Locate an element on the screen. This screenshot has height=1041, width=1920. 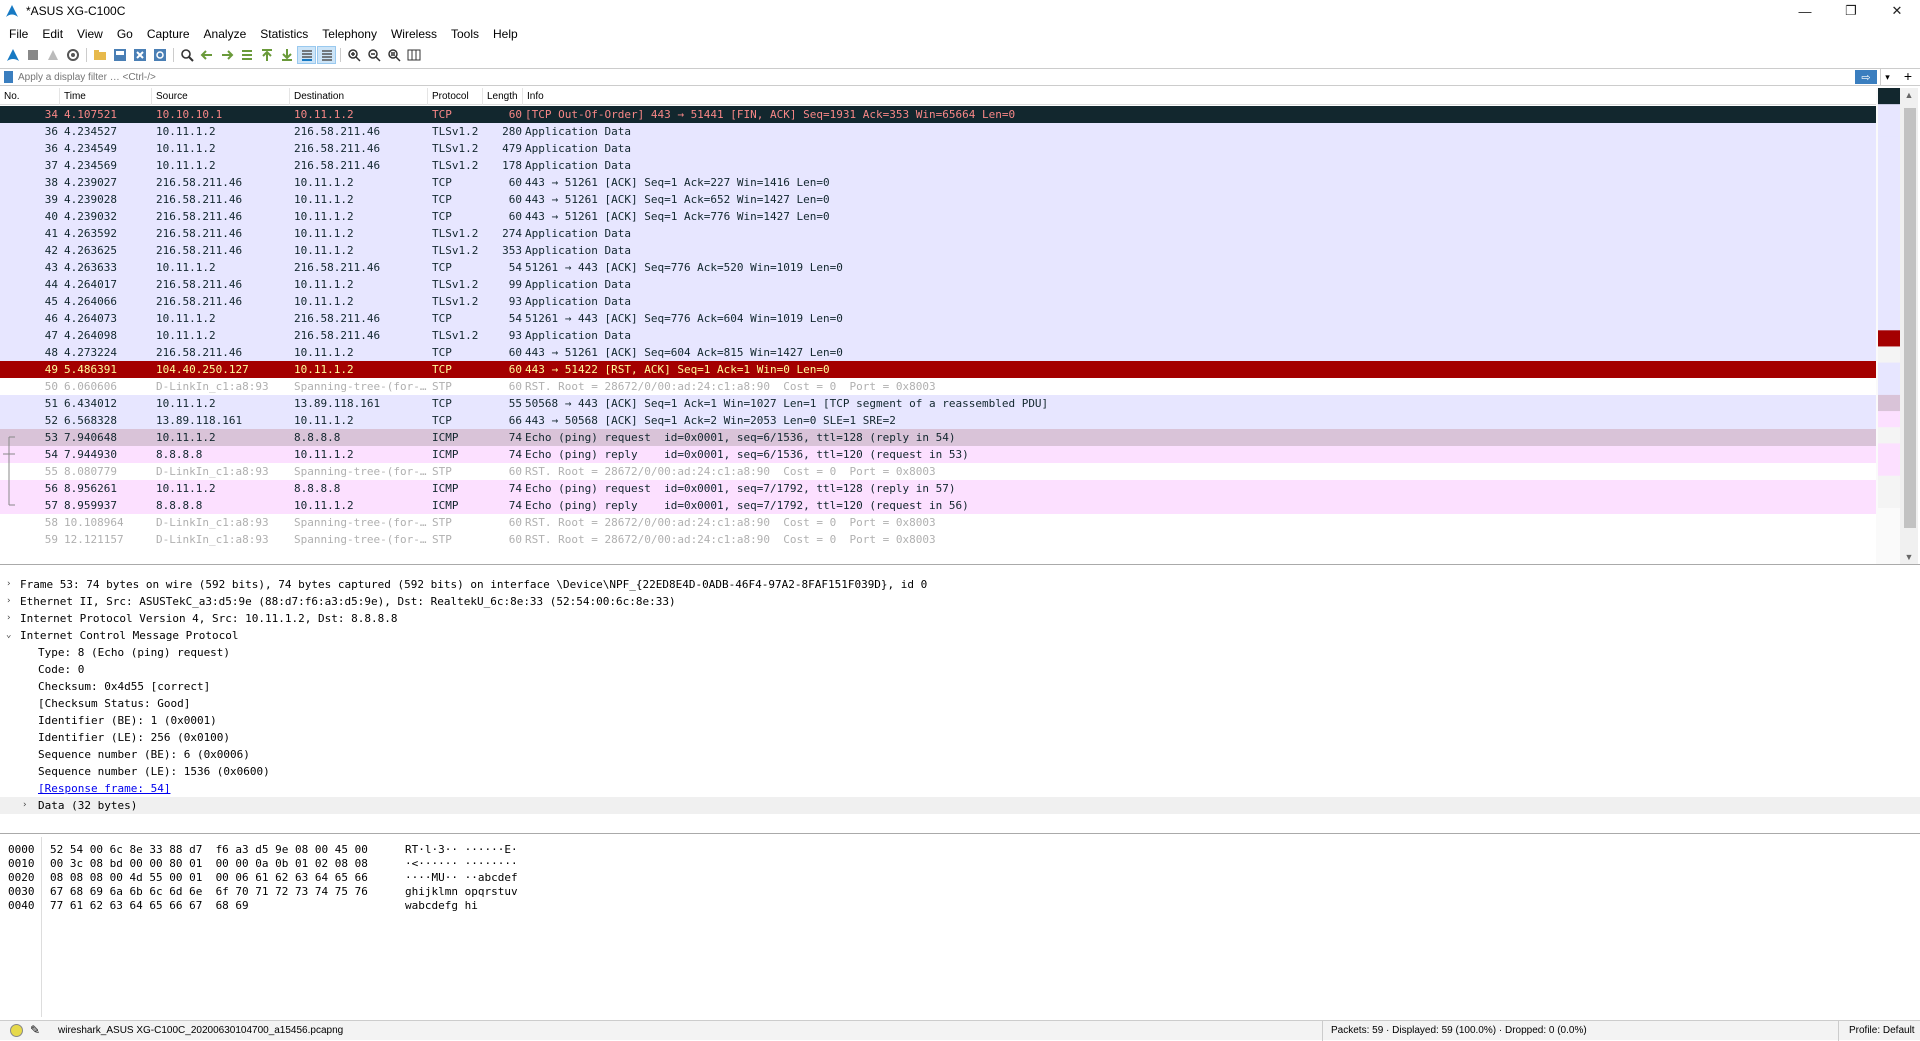
resize-columns-button is located at coordinates (413, 55).